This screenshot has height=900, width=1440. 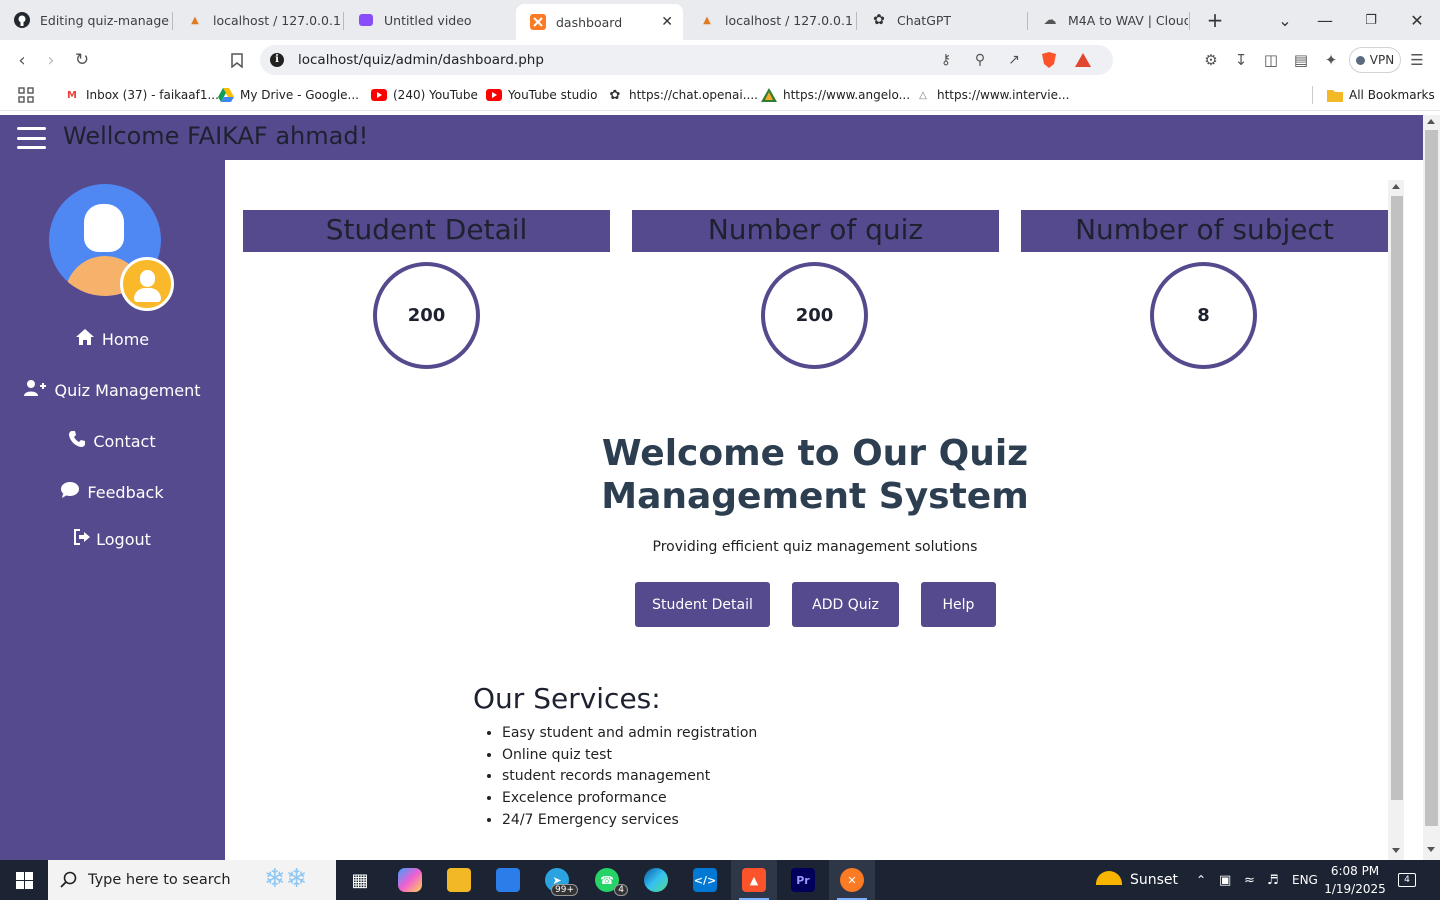 I want to click on vpn-button: VPN, so click(x=1375, y=60).